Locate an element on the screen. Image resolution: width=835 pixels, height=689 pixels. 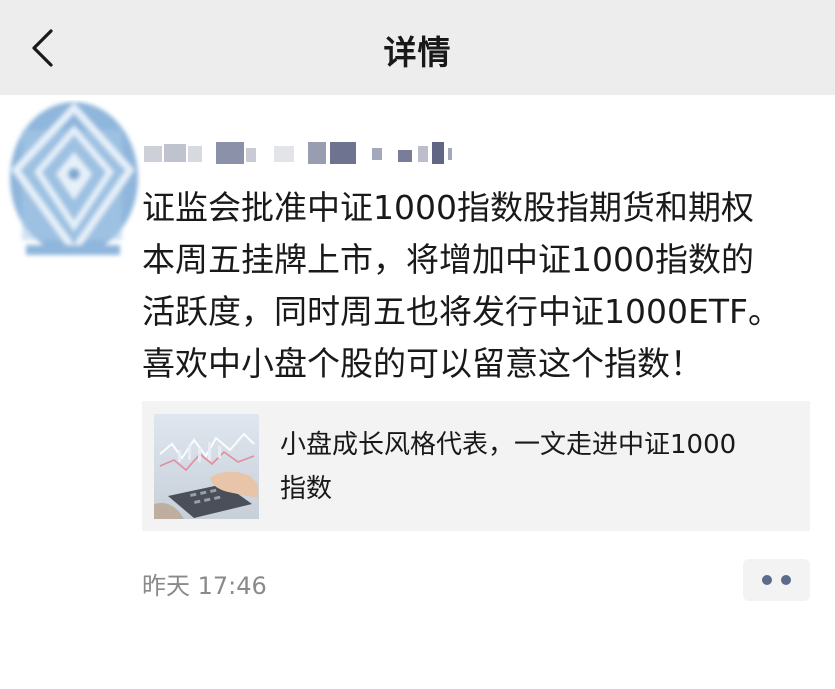
post-line: 本周五挂牌上市，将增加中证1000指数的 is located at coordinates (448, 259).